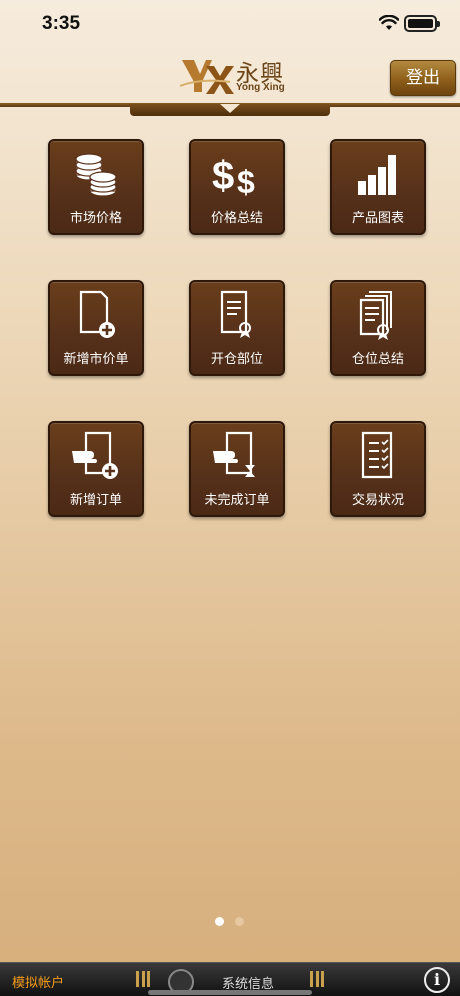  Describe the element at coordinates (230, 108) in the screenshot. I see `chevron-down-icon` at that location.